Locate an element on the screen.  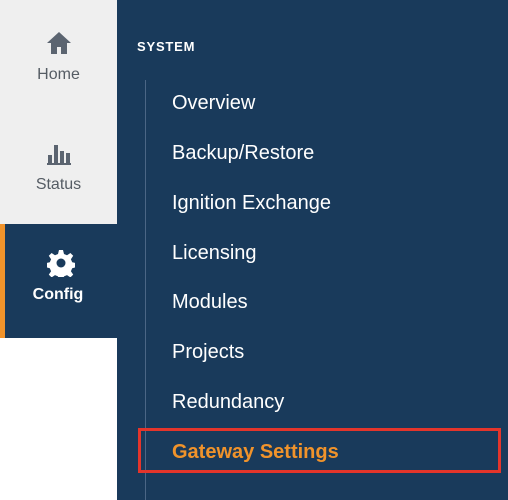
rail-home: Home is located at coordinates (58, 55).